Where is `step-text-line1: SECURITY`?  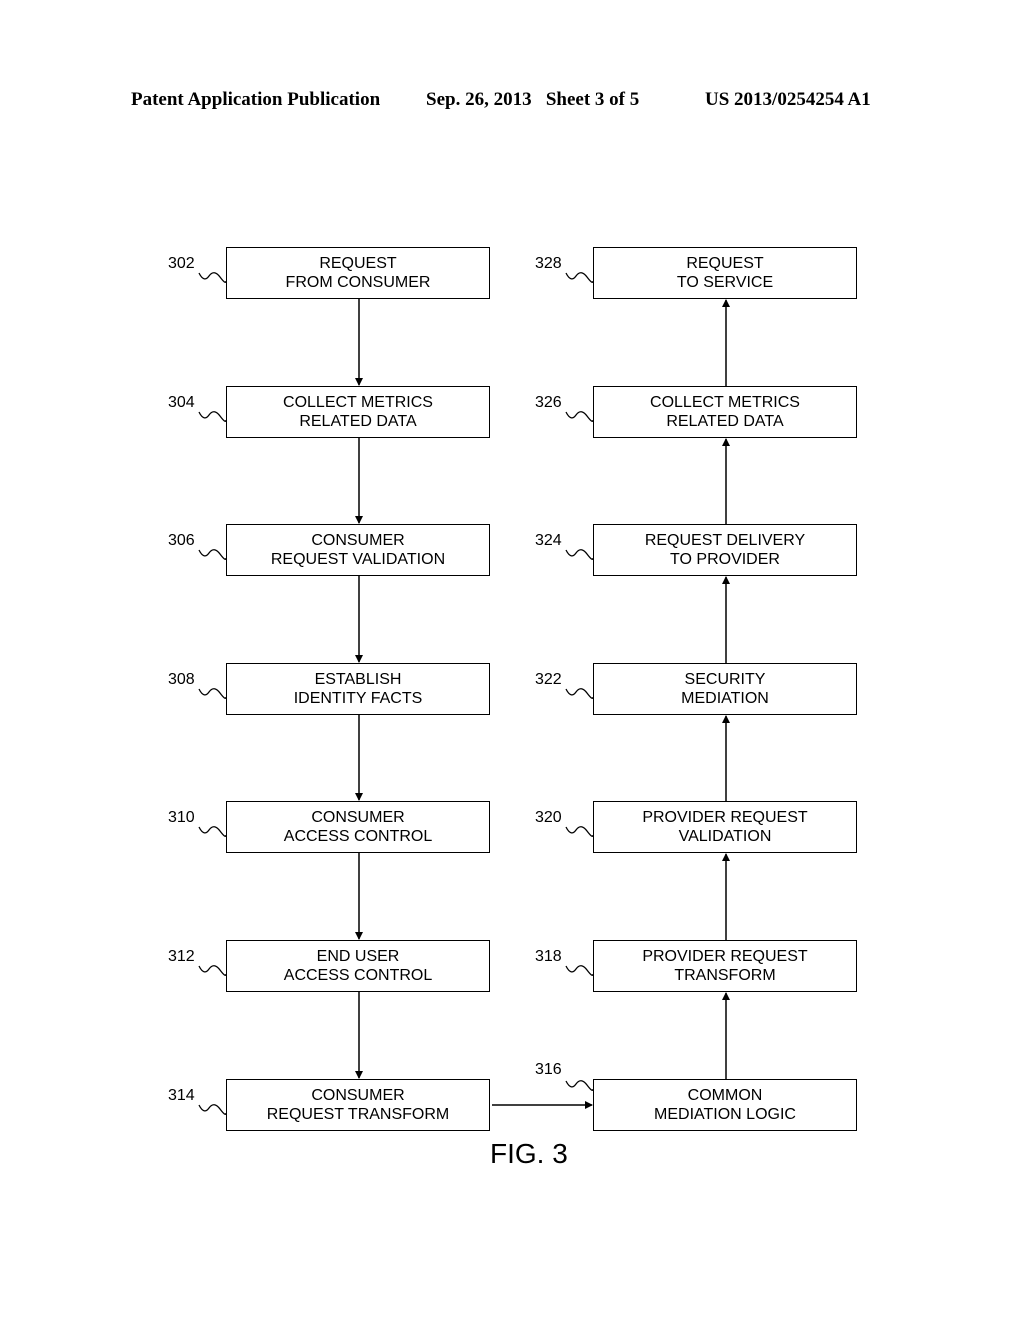 step-text-line1: SECURITY is located at coordinates (725, 679).